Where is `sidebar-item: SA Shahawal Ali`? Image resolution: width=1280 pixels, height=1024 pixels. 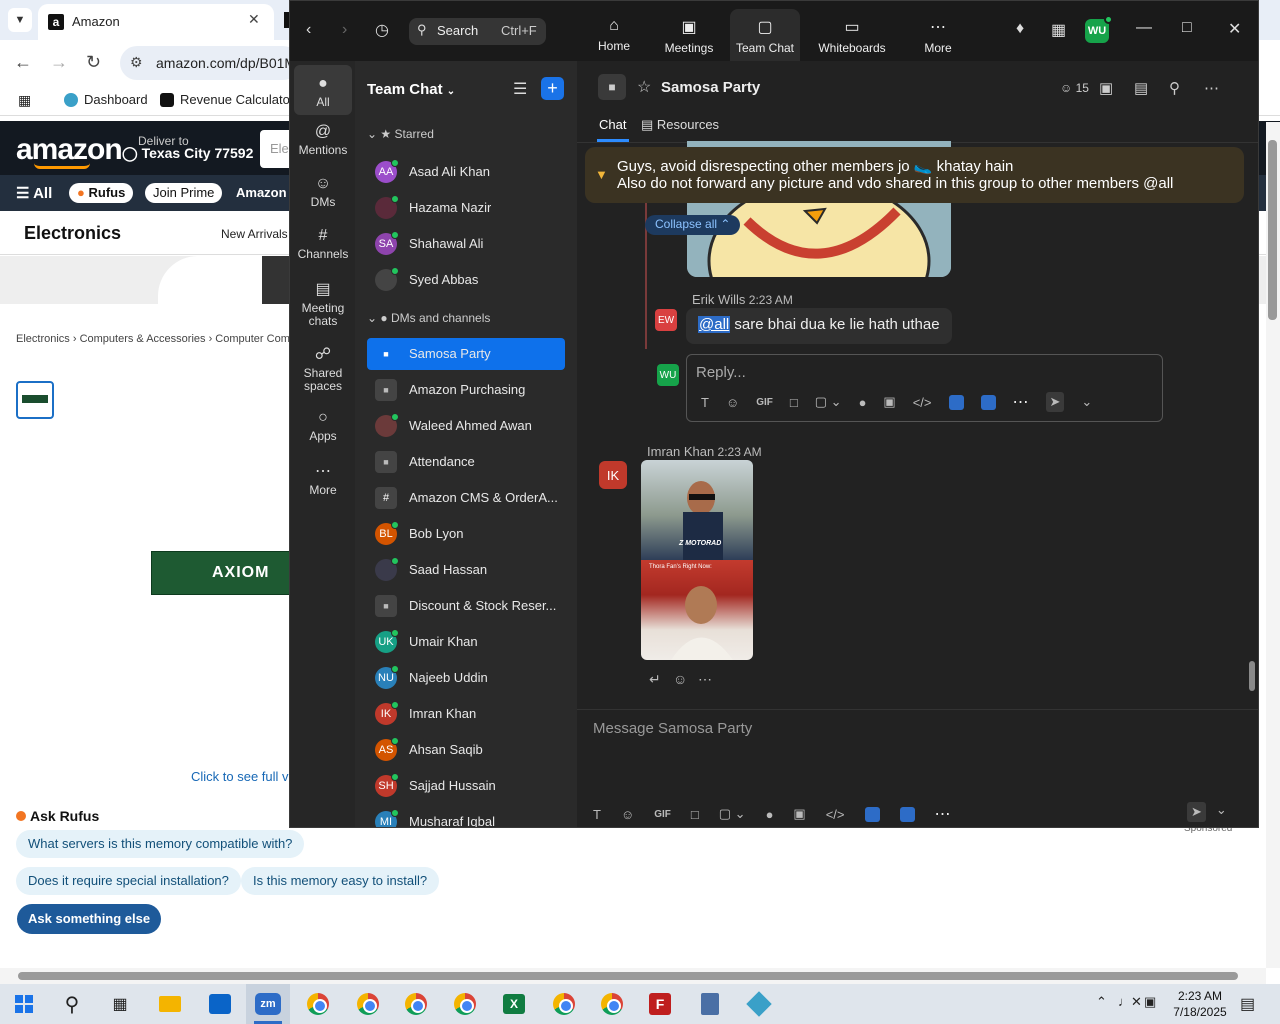
sidebar-item: SA Shahawal Ali is located at coordinates (466, 244).